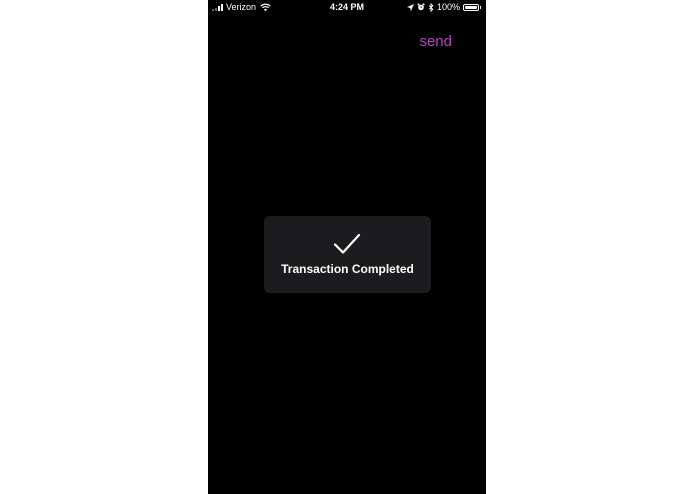 This screenshot has height=494, width=695. What do you see at coordinates (435, 41) in the screenshot?
I see `send-button: send` at bounding box center [435, 41].